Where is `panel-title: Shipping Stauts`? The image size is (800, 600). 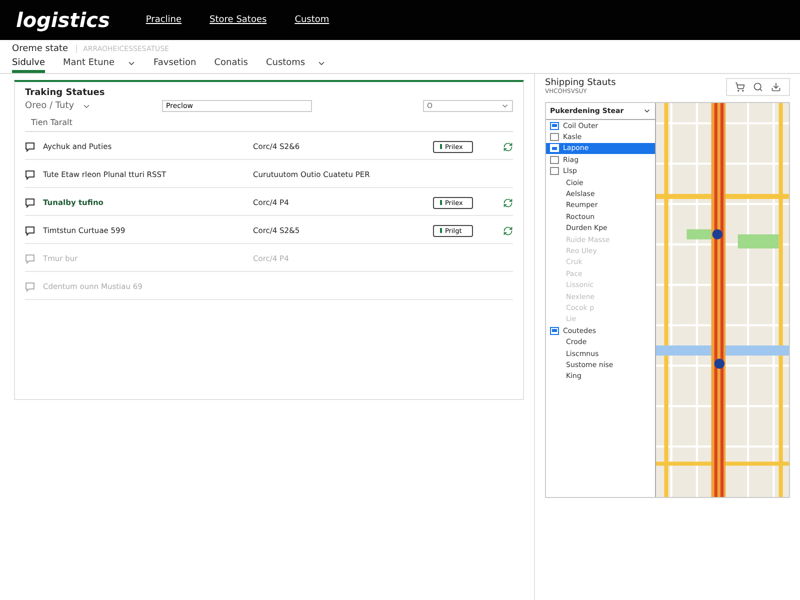
panel-title: Shipping Stauts is located at coordinates (580, 83).